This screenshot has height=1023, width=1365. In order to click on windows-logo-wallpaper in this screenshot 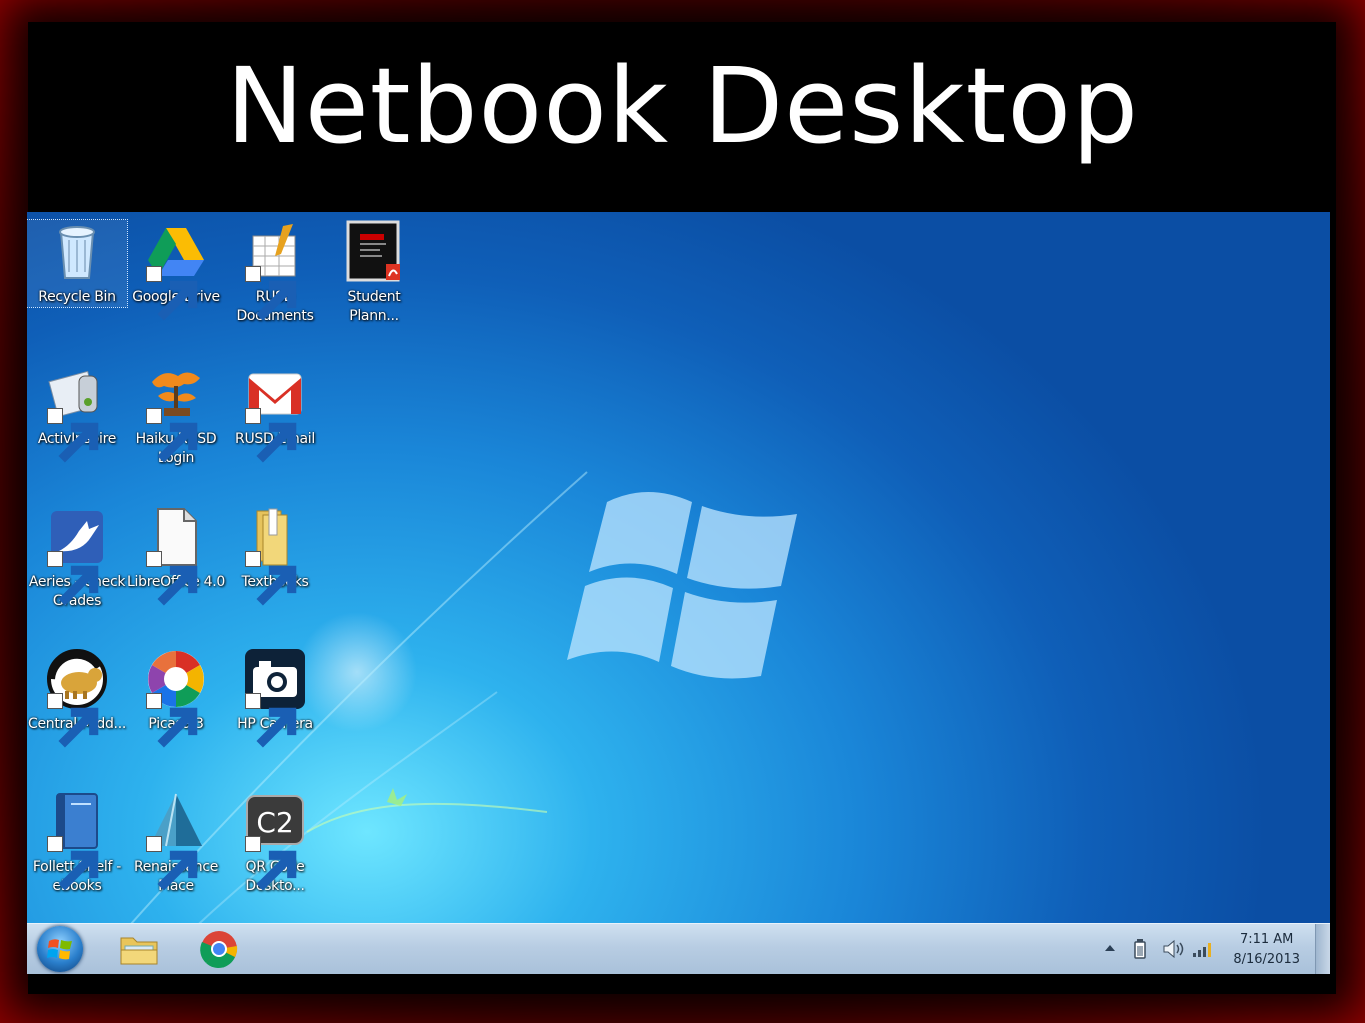, I will do `click(682, 585)`.